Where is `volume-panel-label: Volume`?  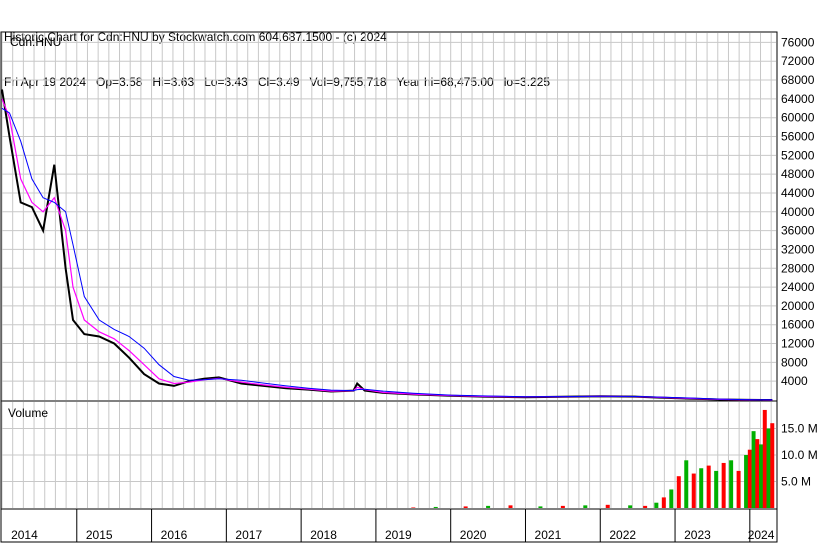 volume-panel-label: Volume is located at coordinates (28, 413).